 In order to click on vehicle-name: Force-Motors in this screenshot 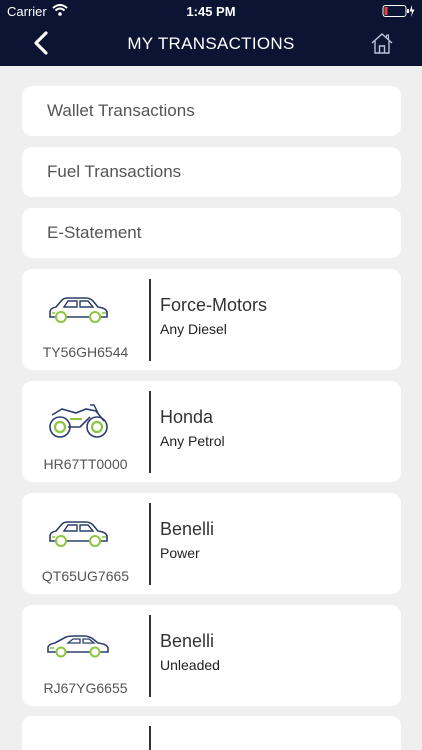, I will do `click(214, 305)`.